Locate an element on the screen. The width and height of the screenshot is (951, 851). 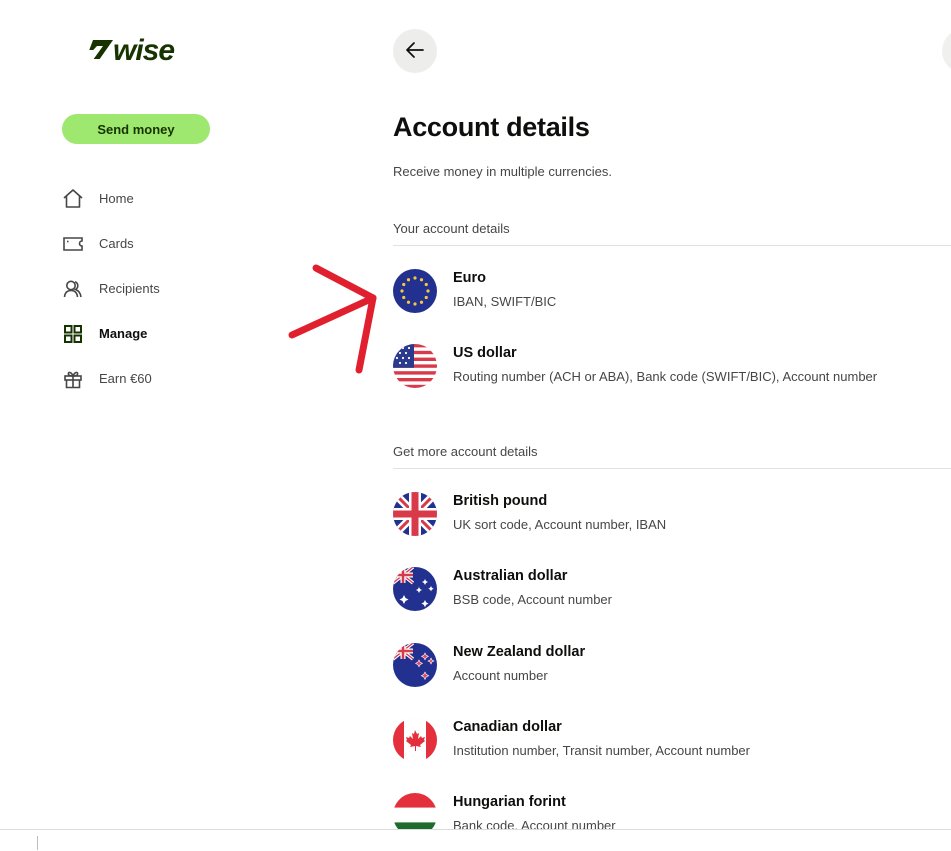
annotation-arrow-icon is located at coordinates (332, 319).